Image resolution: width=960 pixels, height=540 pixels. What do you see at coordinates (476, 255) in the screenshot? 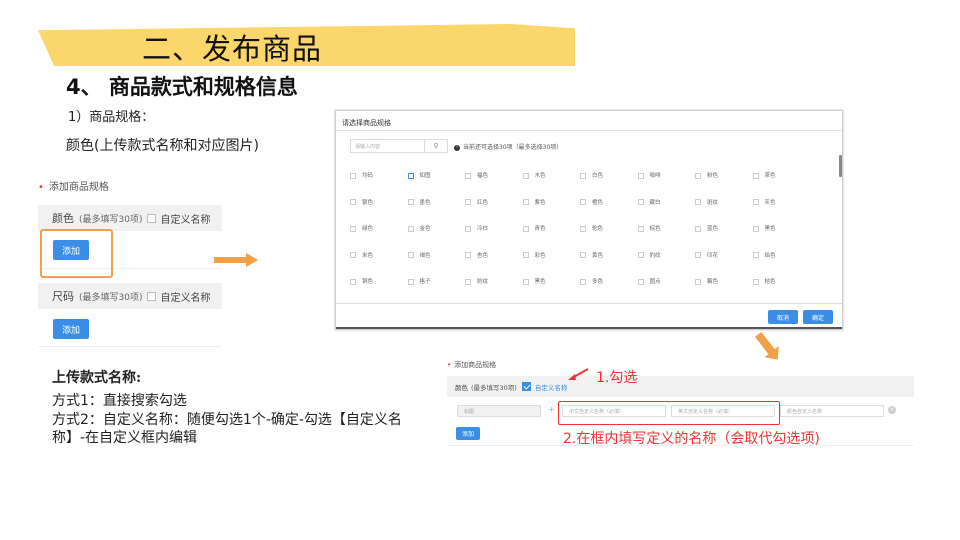
I see `spec-option: 杏色` at bounding box center [476, 255].